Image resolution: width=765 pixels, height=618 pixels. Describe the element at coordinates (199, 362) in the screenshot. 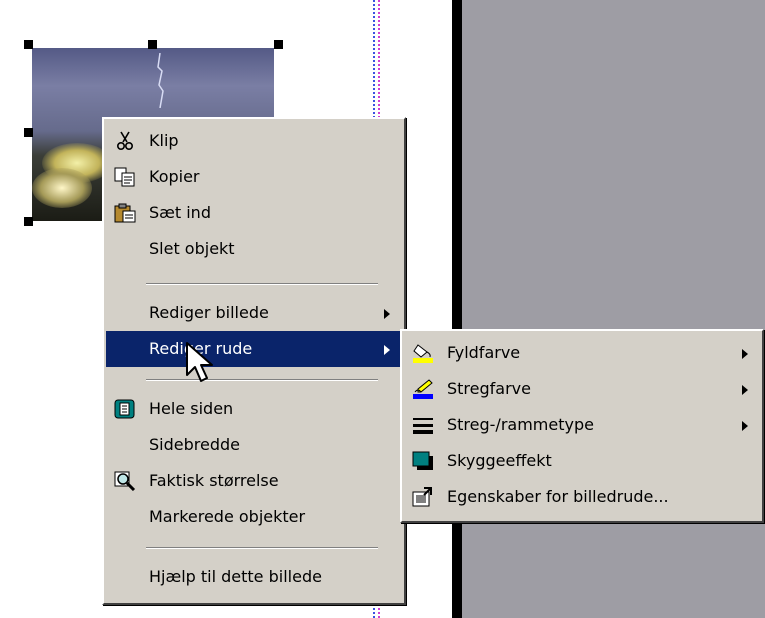

I see `mouse-cursor-icon` at that location.